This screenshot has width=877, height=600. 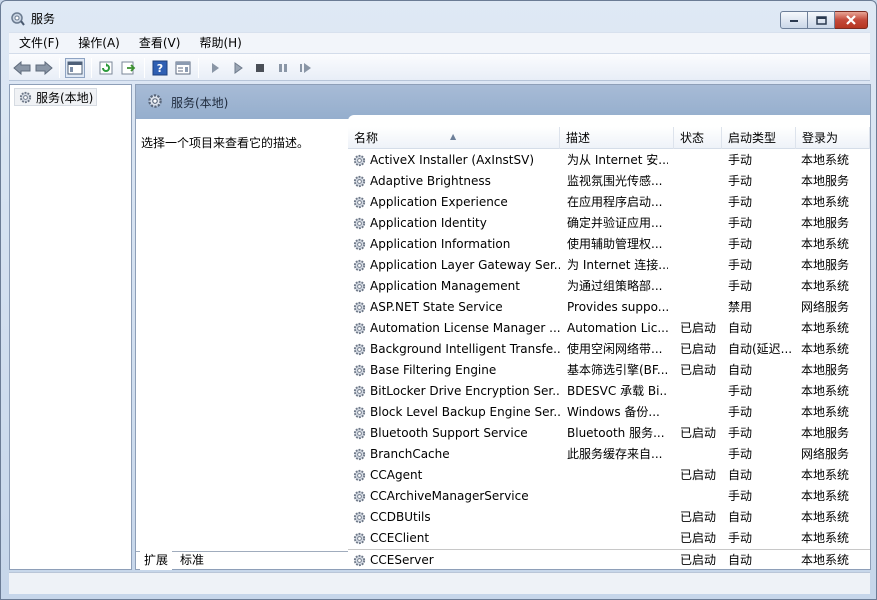 What do you see at coordinates (192, 560) in the screenshot?
I see `tab-standard: 标准` at bounding box center [192, 560].